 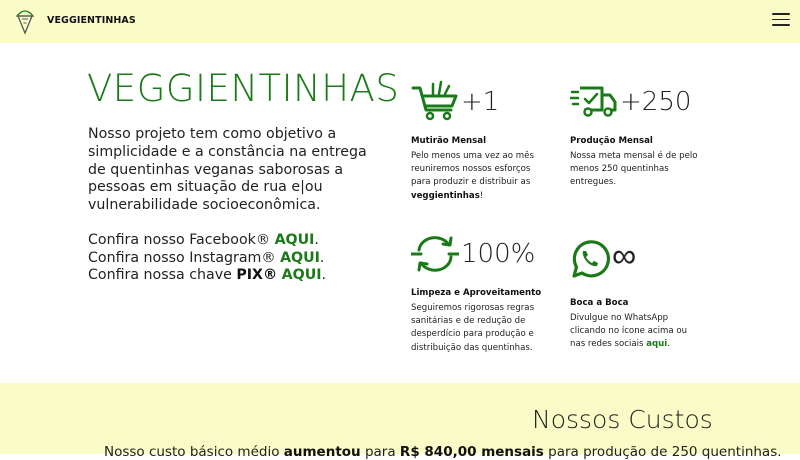 I want to click on navbar: VEGGIENTINHAS, so click(x=400, y=21).